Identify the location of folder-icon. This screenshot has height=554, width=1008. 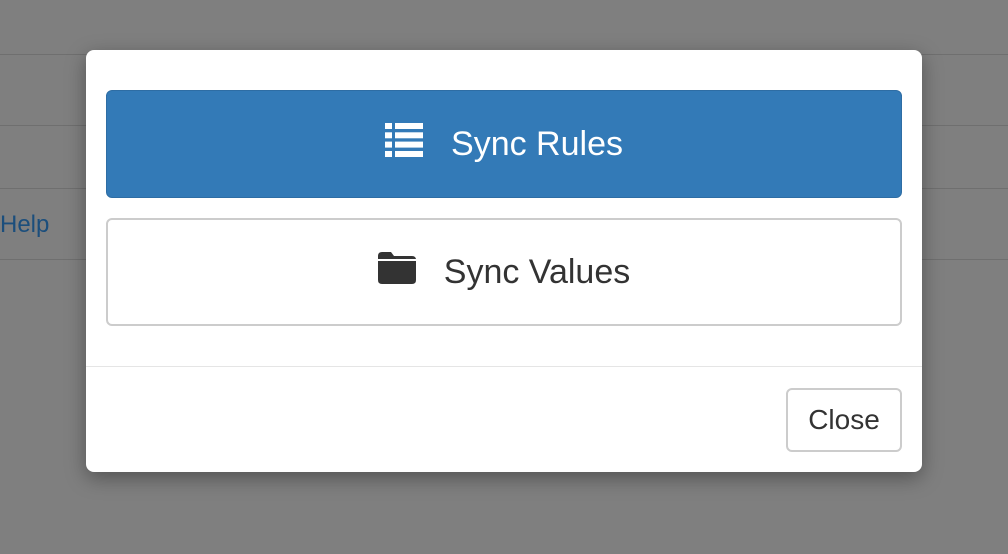
(396, 272).